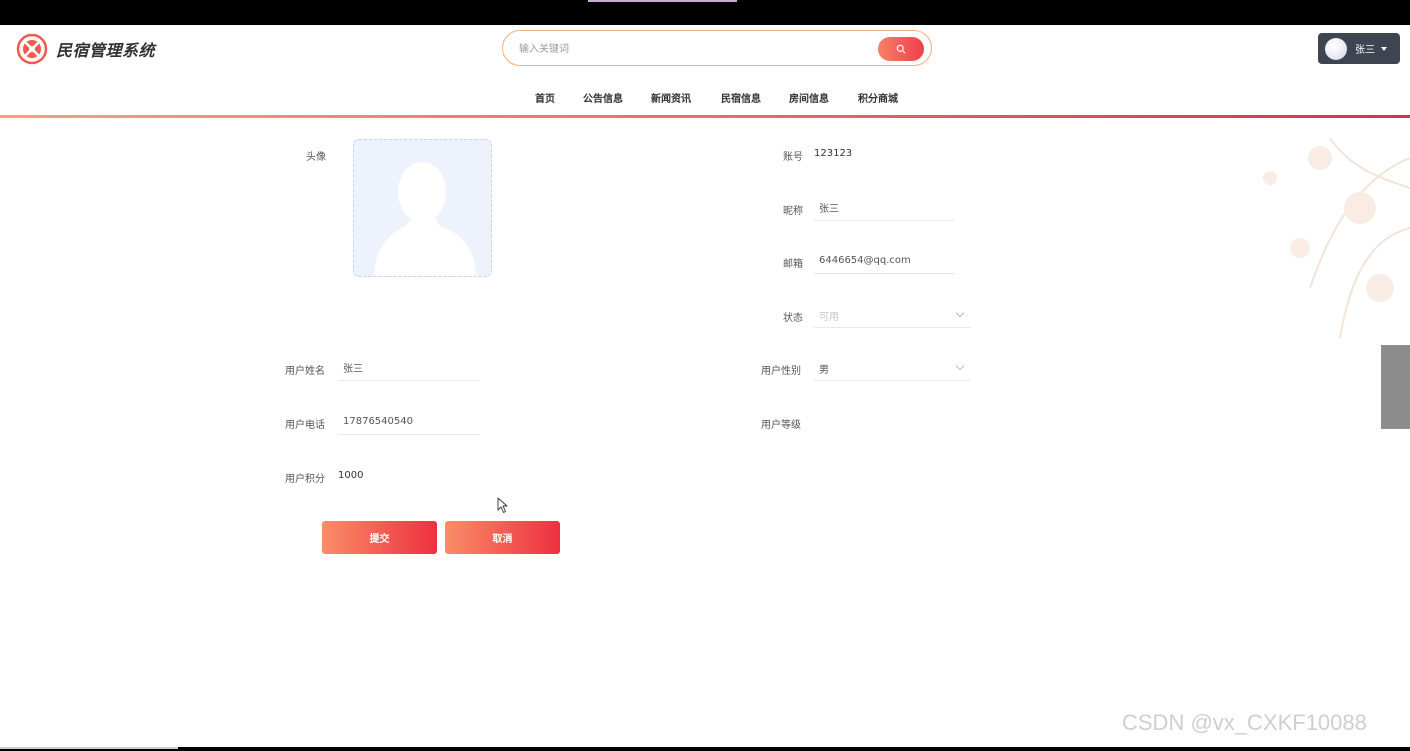  I want to click on user-menu: 张三, so click(1359, 48).